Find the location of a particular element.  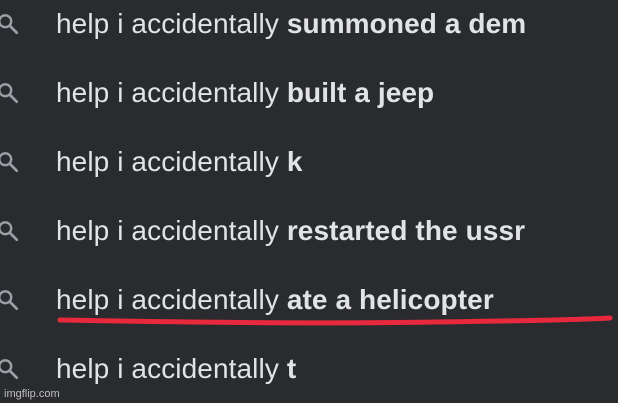

suggestion-completion: t is located at coordinates (291, 368).